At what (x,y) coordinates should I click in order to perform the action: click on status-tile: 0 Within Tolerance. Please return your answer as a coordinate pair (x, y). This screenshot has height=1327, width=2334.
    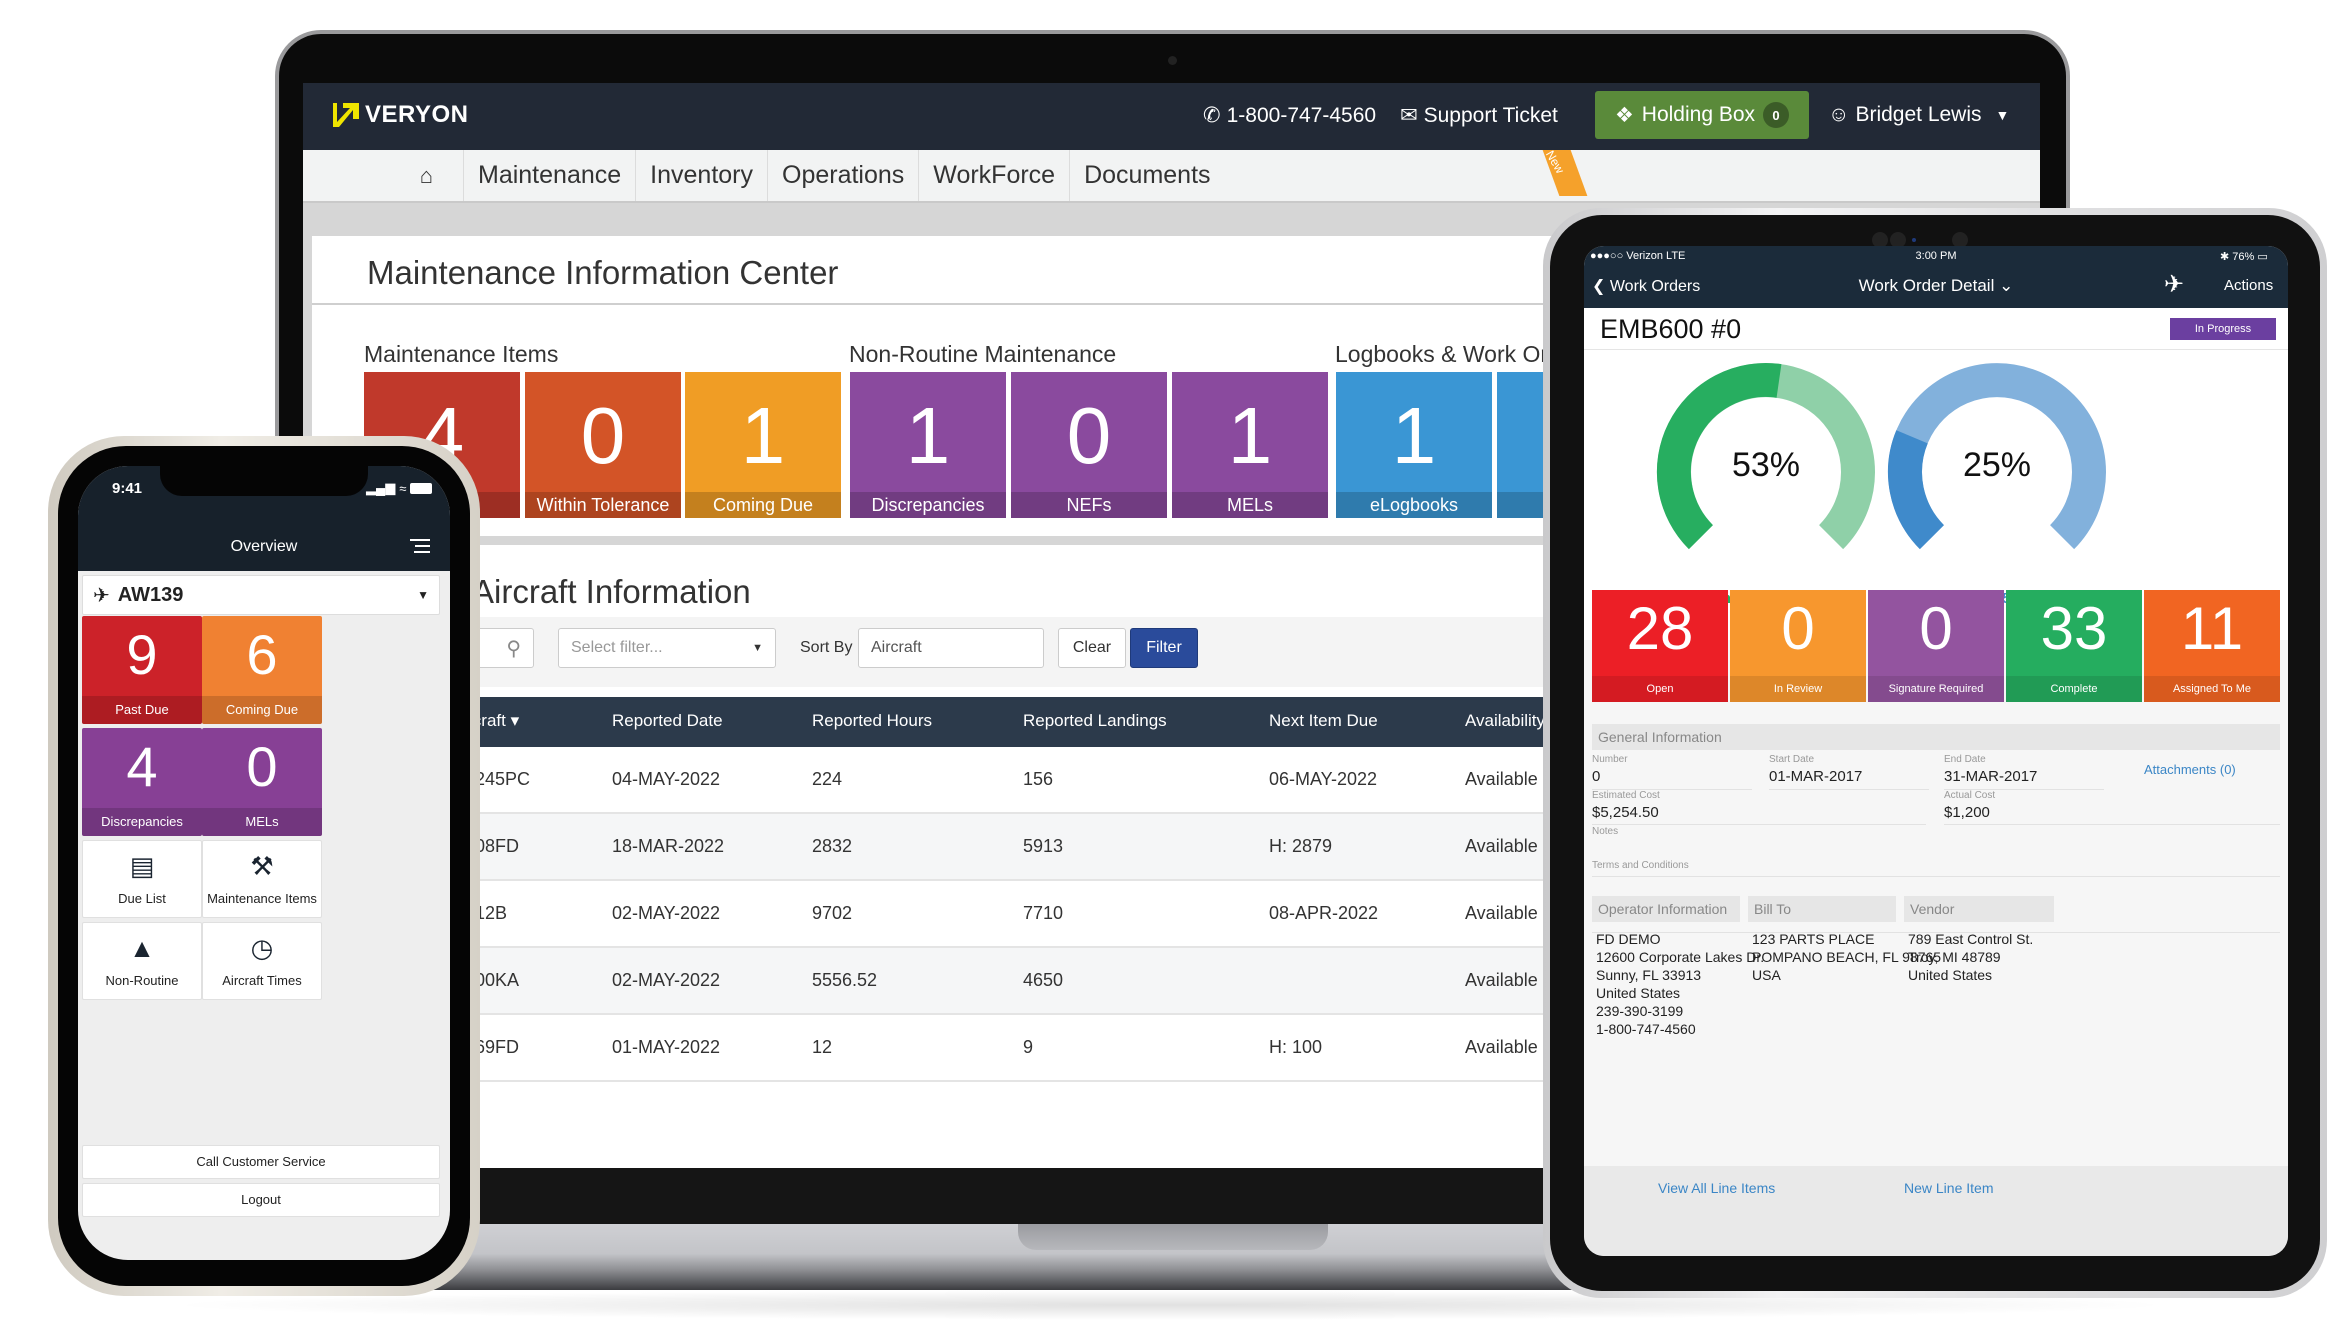
    Looking at the image, I should click on (603, 445).